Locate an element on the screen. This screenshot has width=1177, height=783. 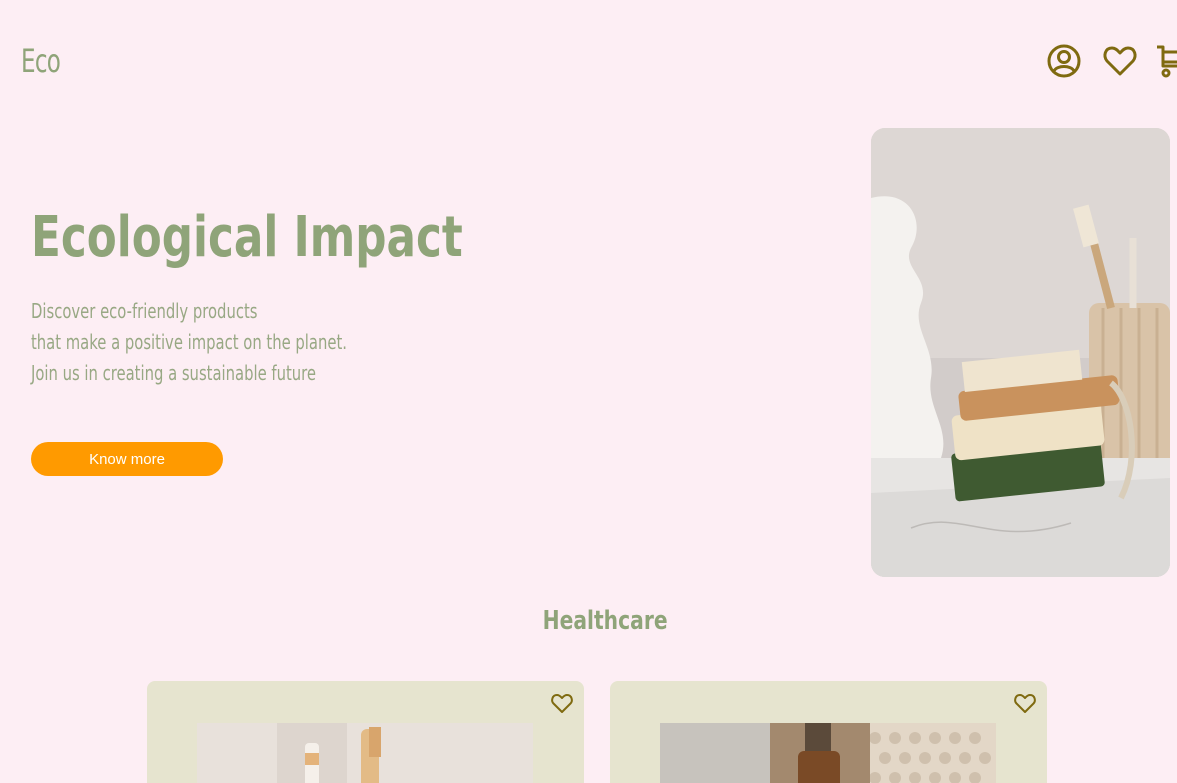
logo: Eco is located at coordinates (41, 61).